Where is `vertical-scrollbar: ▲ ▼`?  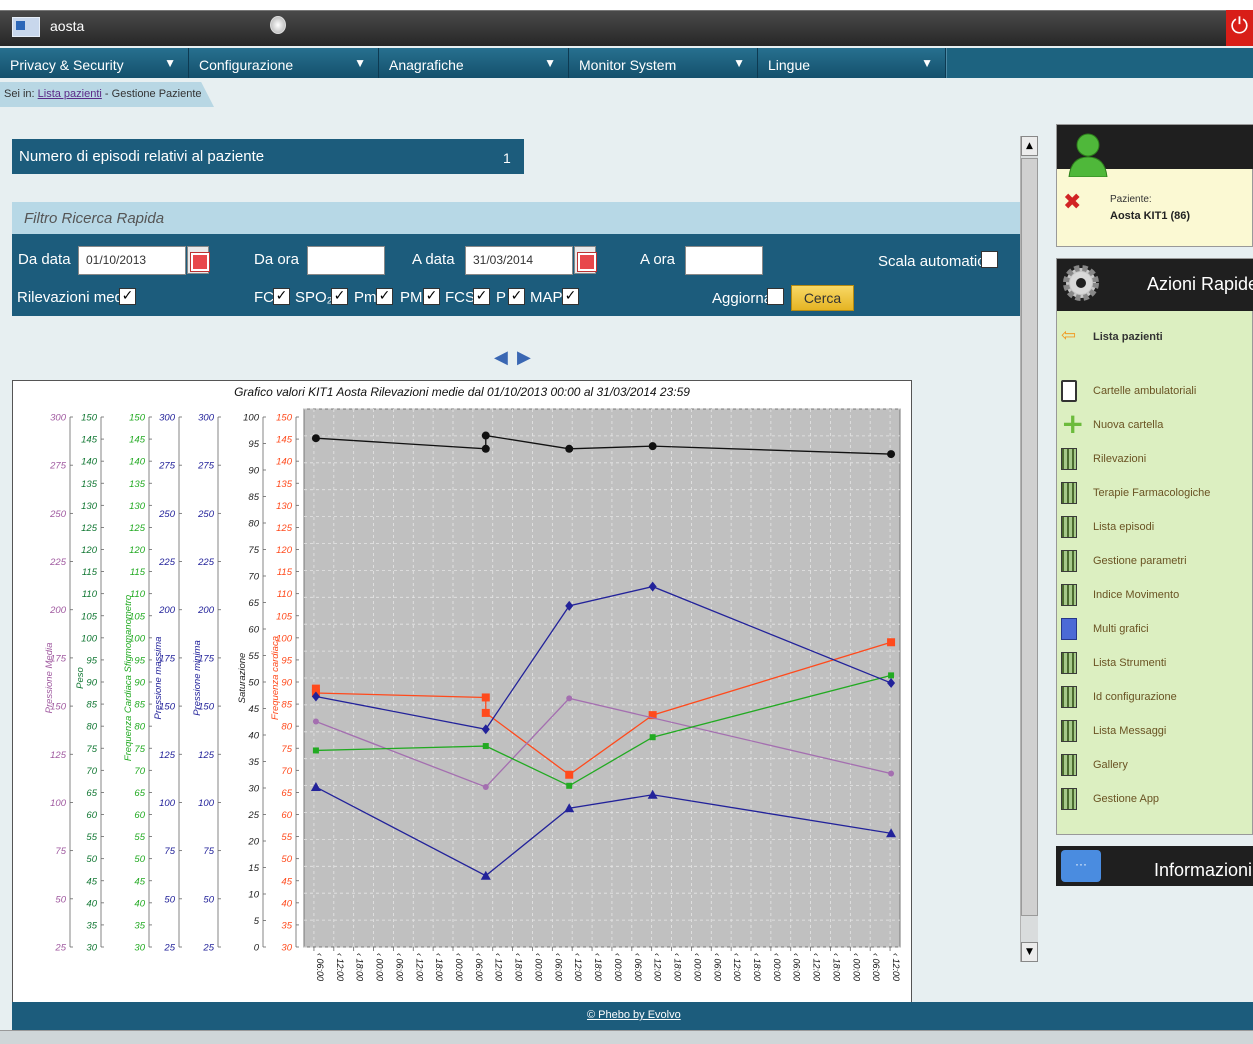
vertical-scrollbar: ▲ ▼ is located at coordinates (1029, 549).